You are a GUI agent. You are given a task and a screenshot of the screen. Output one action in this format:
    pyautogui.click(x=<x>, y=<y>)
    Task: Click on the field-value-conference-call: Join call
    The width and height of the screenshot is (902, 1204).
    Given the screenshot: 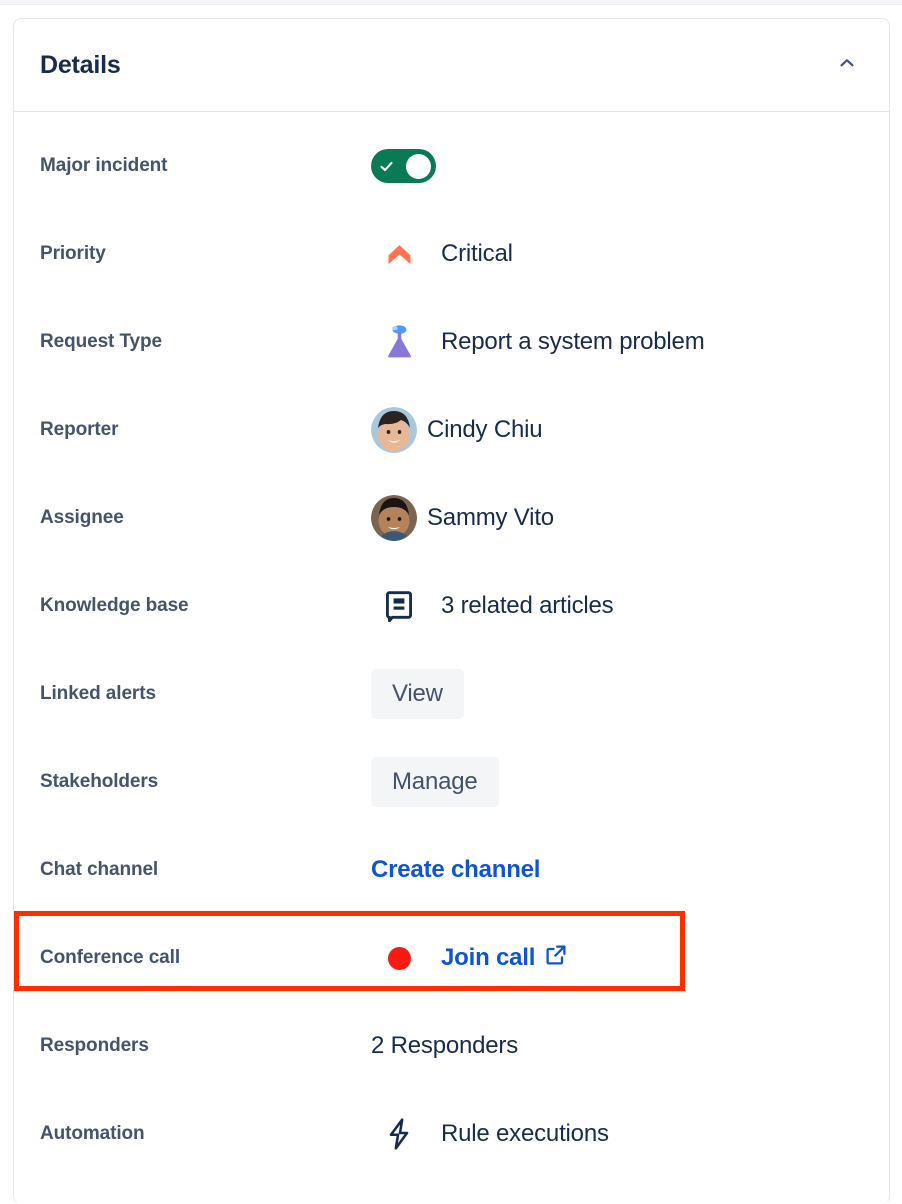 What is the action you would take?
    pyautogui.click(x=469, y=958)
    